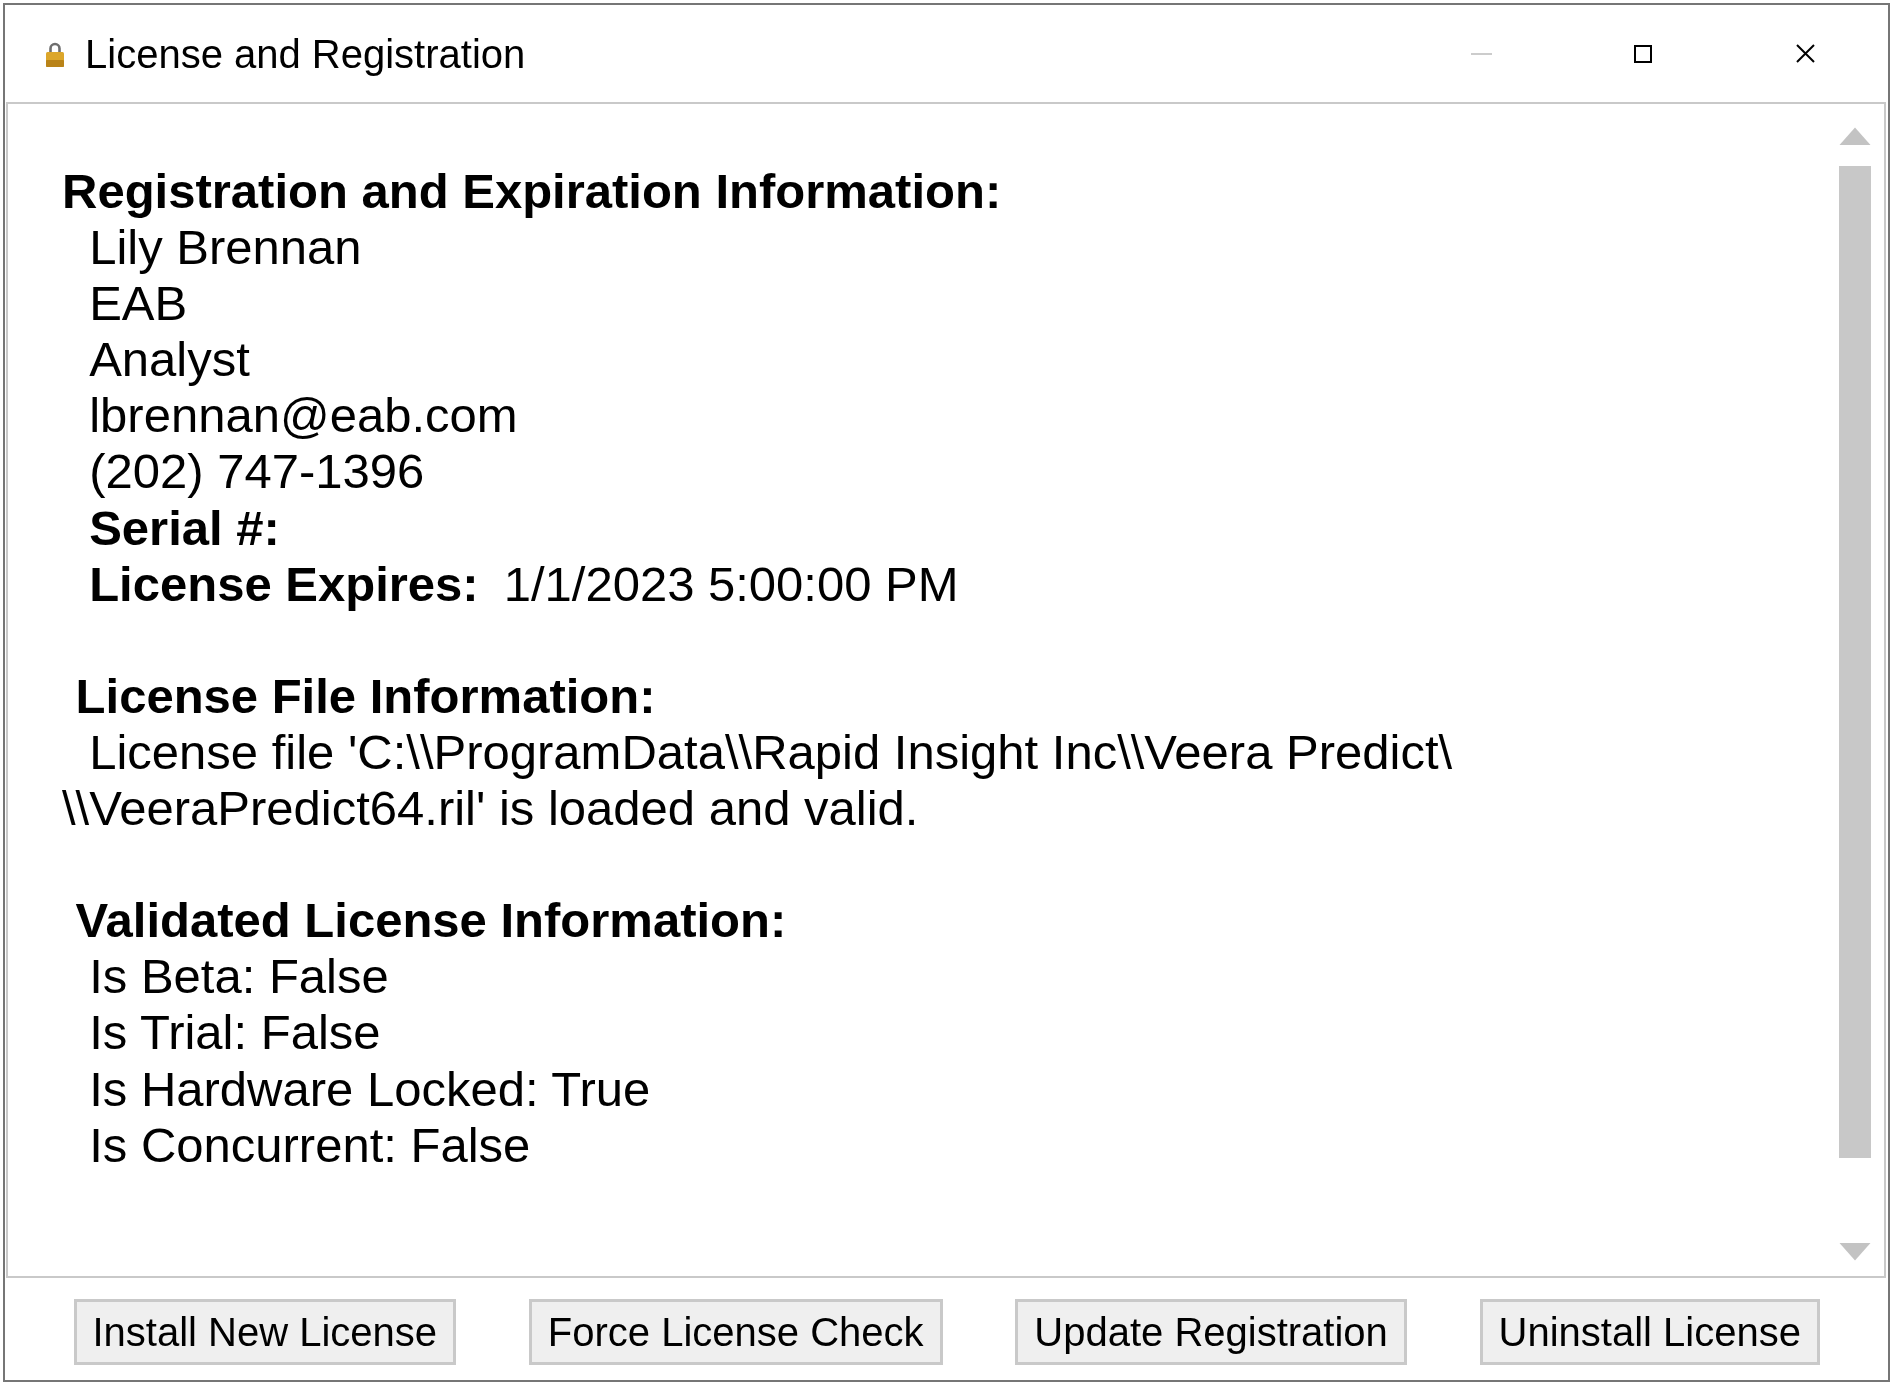  I want to click on license-file-text: License file 'C:\\ProgramData\\Rapid Insight Inc\\Veera Predict\\\VeeraPredict64.ril' is loaded and valid., so click(758, 780).